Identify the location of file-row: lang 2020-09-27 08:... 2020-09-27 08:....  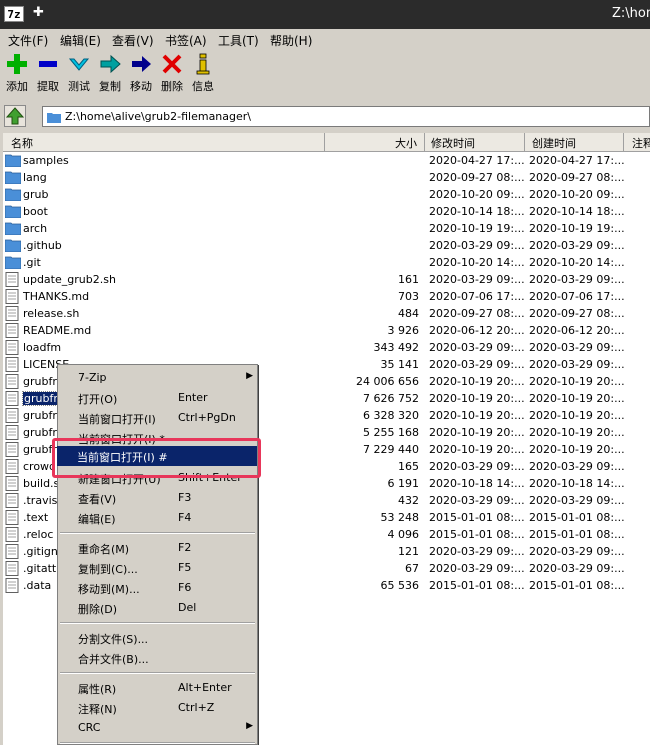
(326, 177).